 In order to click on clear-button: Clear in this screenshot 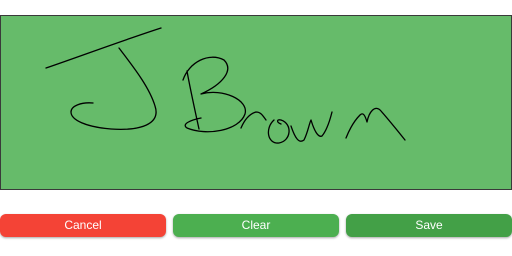, I will do `click(256, 225)`.